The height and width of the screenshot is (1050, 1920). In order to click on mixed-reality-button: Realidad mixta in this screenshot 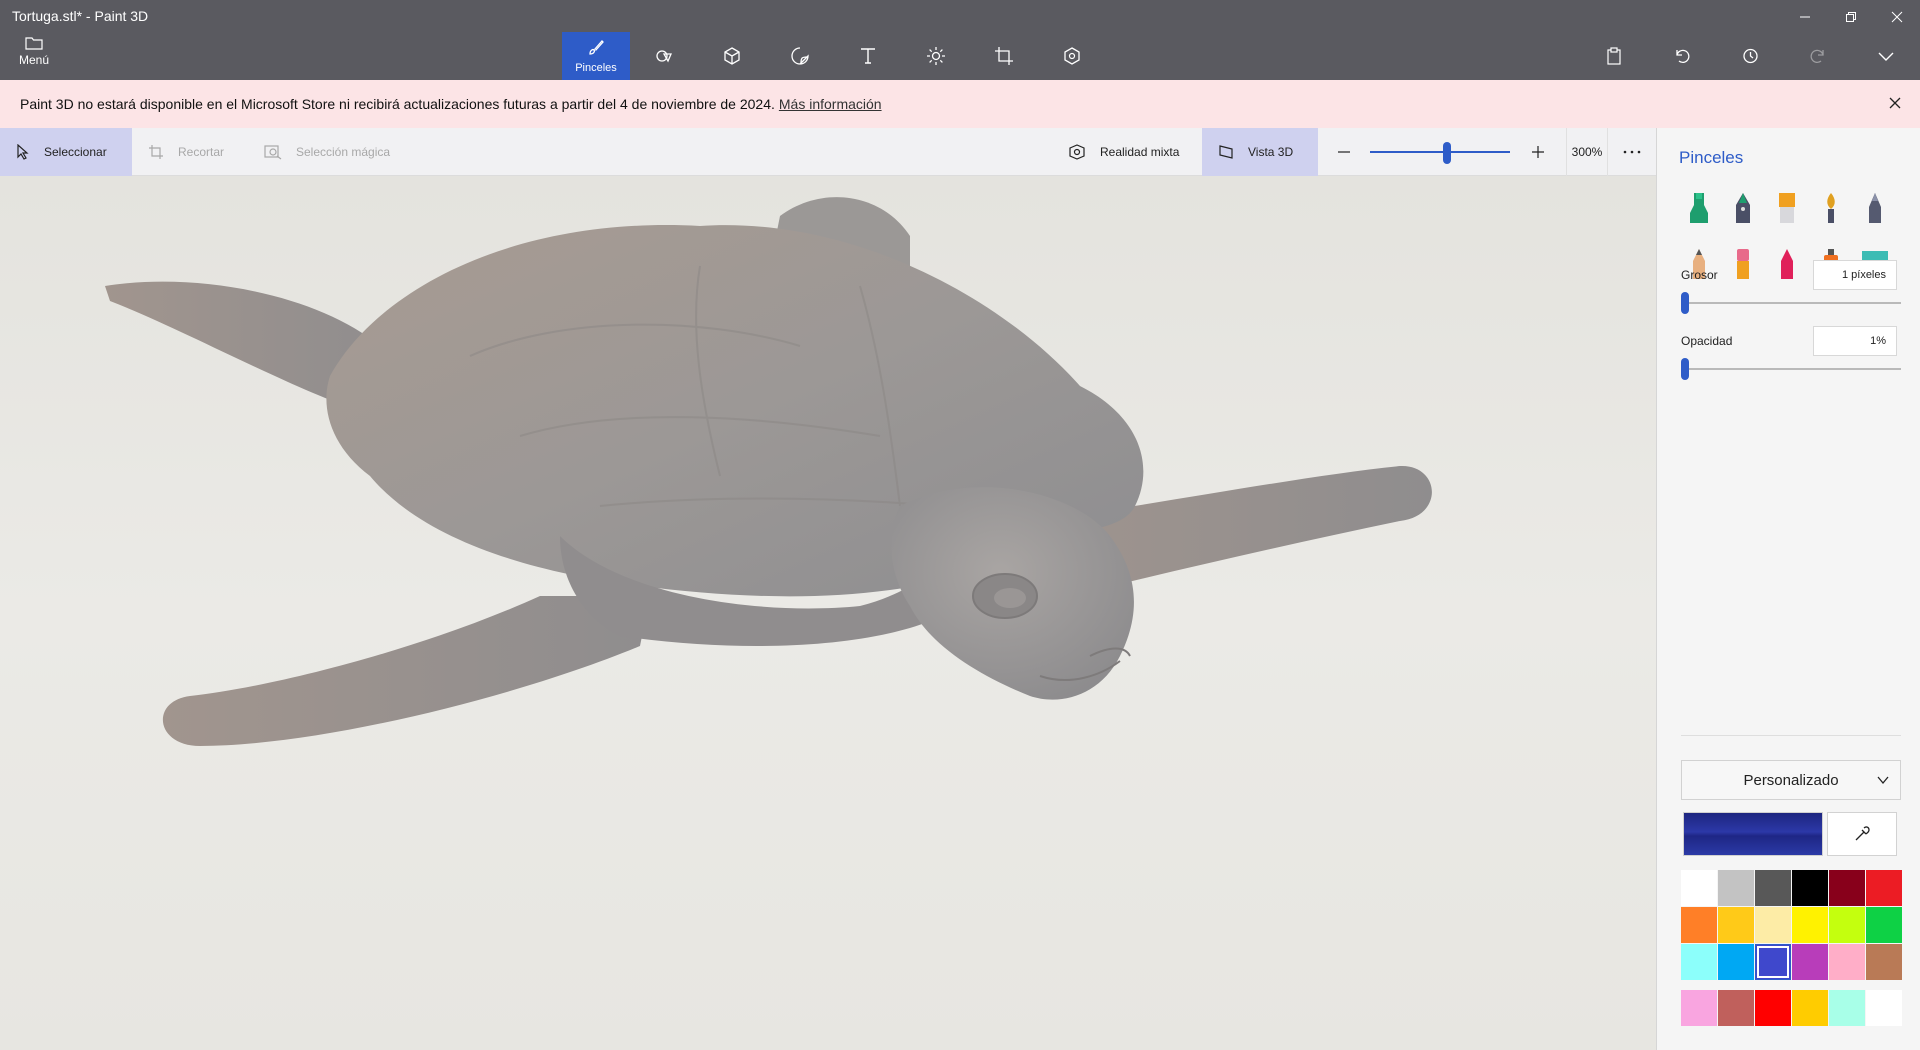, I will do `click(1123, 152)`.